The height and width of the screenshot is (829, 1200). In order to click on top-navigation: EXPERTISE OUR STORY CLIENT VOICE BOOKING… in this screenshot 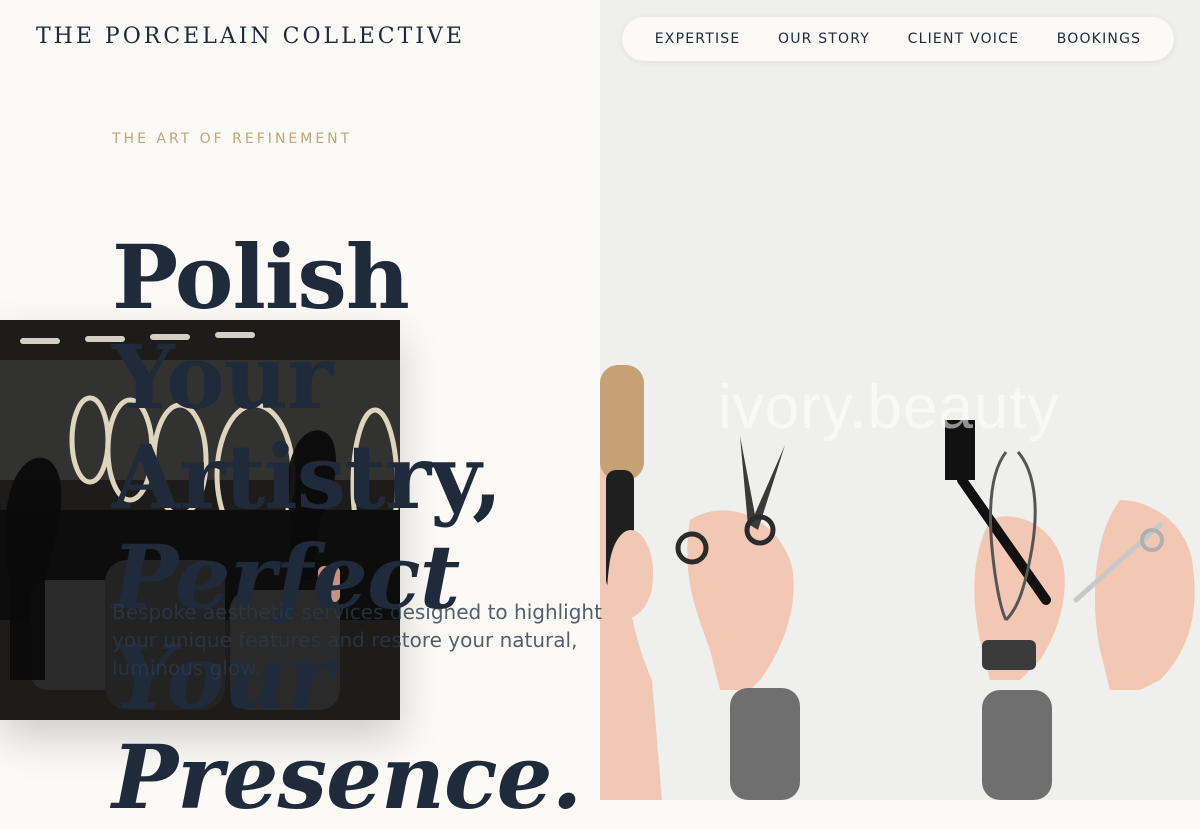, I will do `click(898, 39)`.